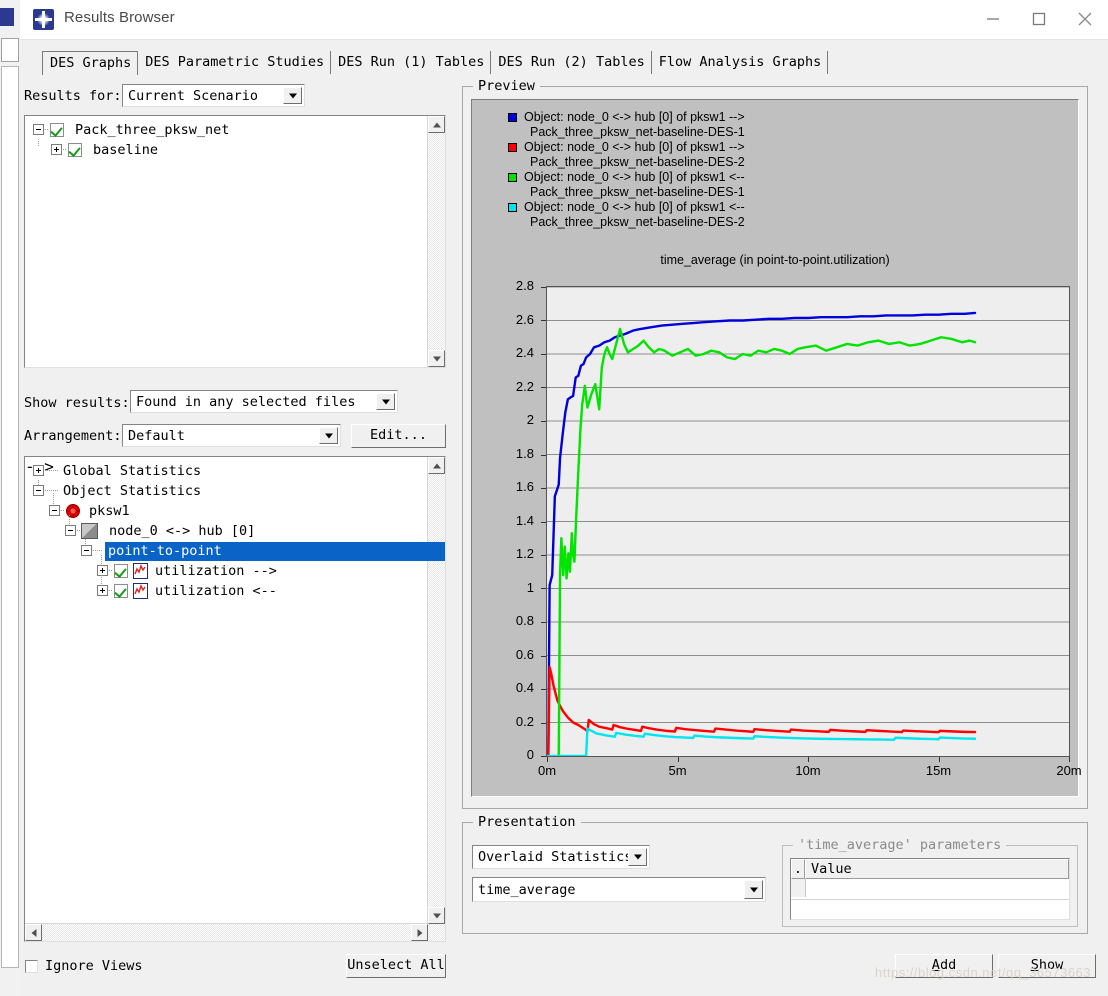 This screenshot has width=1108, height=996. I want to click on preview-group-title: Preview, so click(506, 86).